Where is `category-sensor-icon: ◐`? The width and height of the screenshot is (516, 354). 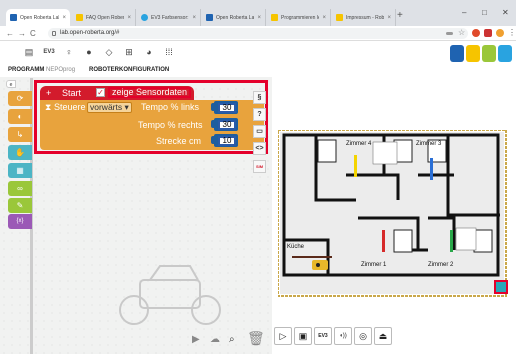 category-sensor-icon: ◐ is located at coordinates (20, 116).